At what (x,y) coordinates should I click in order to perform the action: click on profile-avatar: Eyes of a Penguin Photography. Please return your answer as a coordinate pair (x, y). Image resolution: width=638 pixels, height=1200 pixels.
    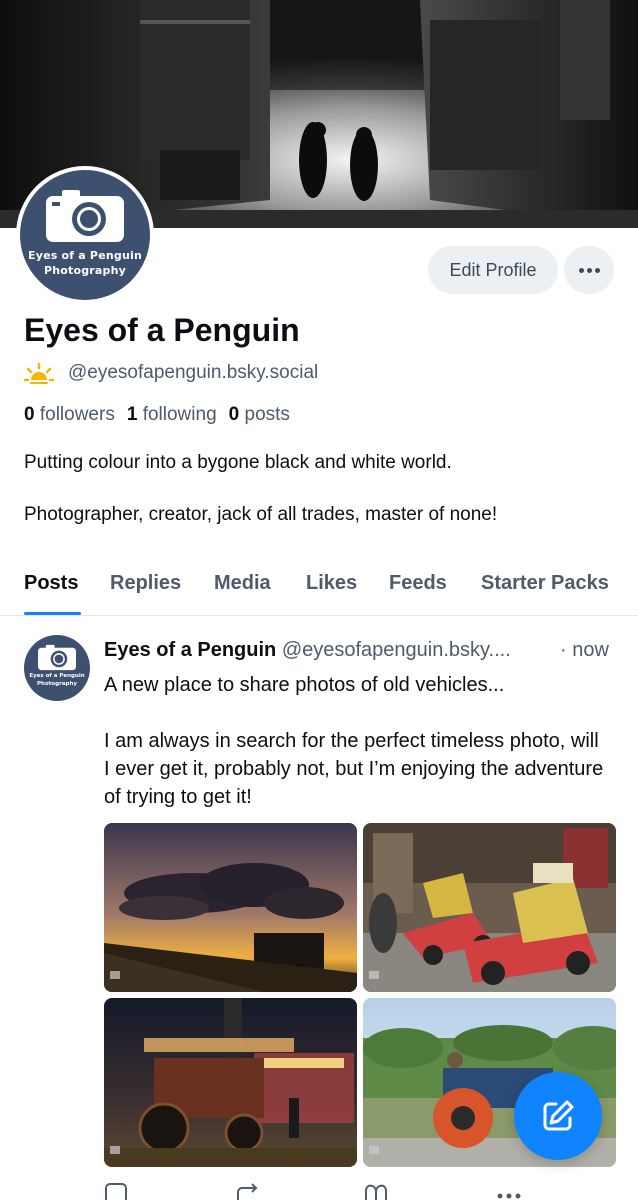
    Looking at the image, I should click on (85, 235).